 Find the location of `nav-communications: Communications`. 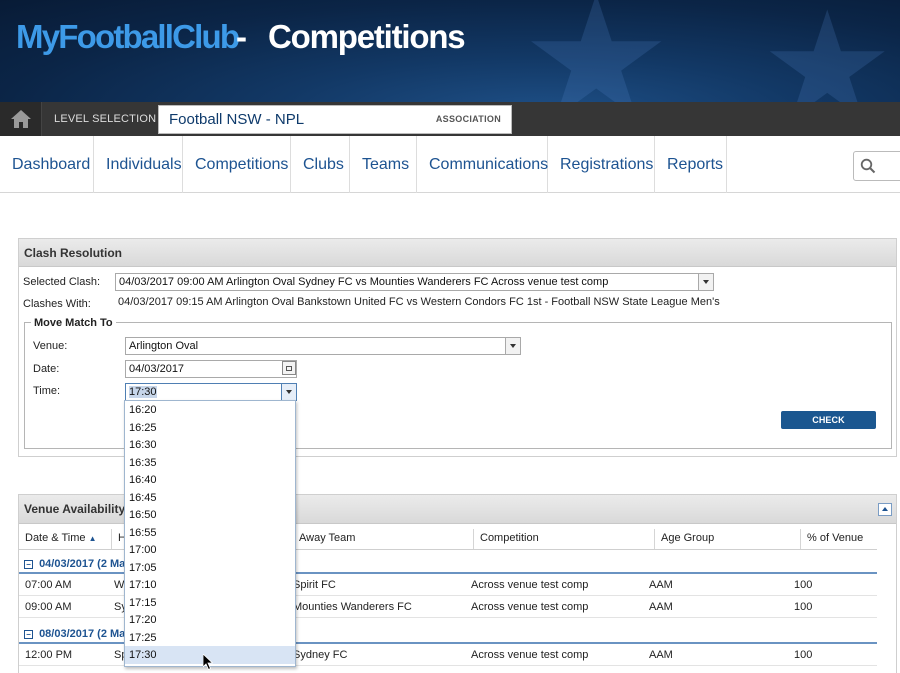

nav-communications: Communications is located at coordinates (482, 164).